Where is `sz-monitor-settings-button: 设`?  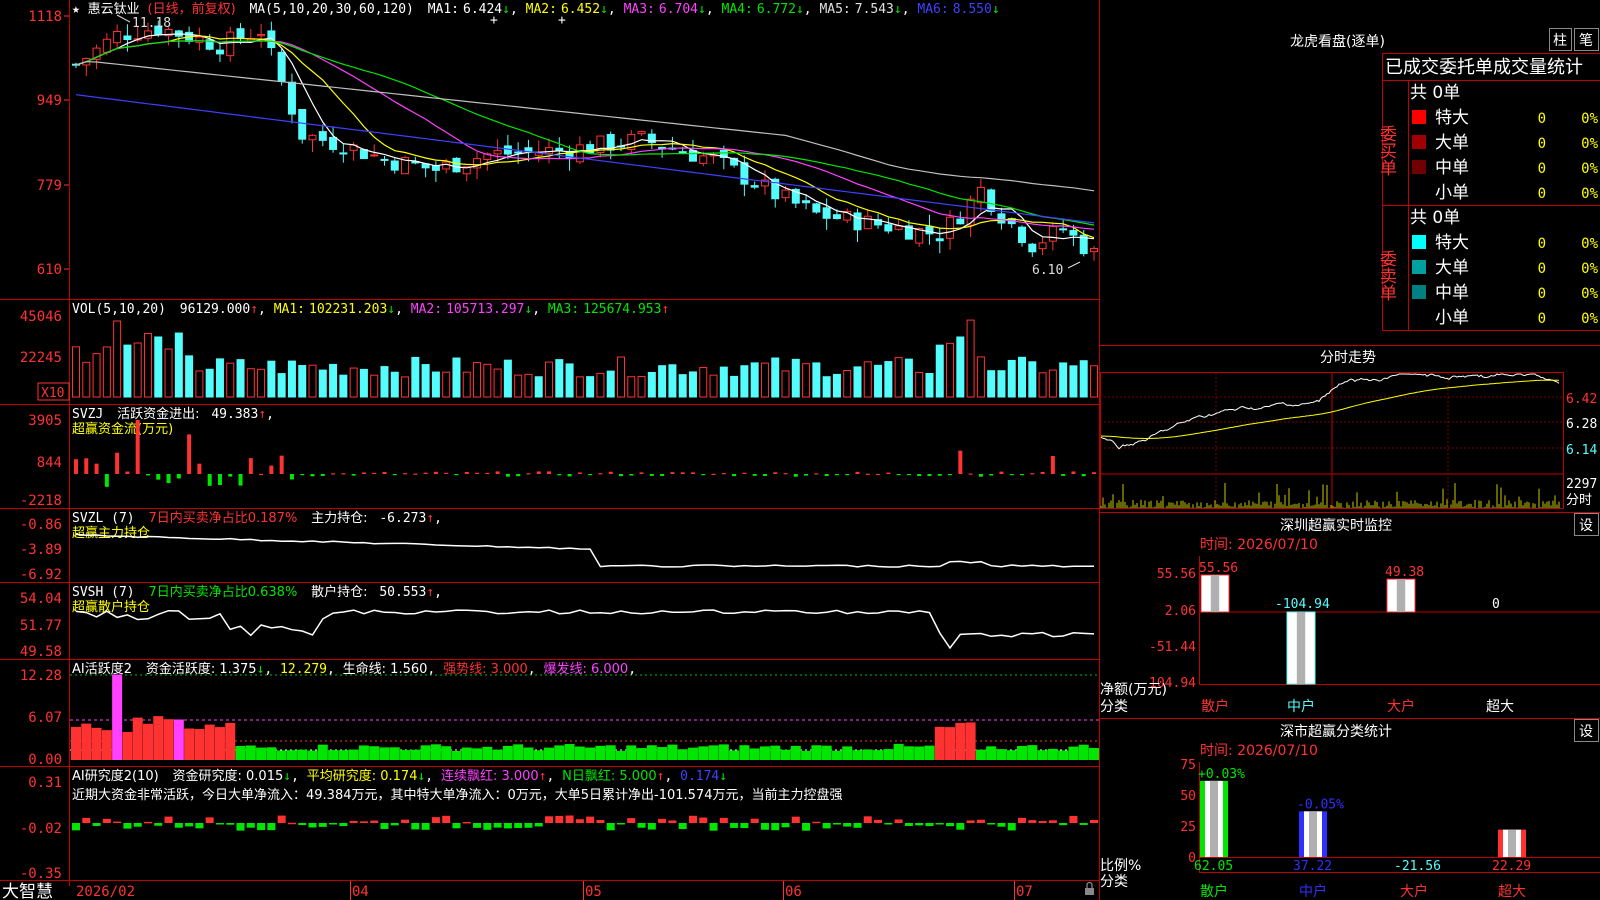 sz-monitor-settings-button: 设 is located at coordinates (1586, 524).